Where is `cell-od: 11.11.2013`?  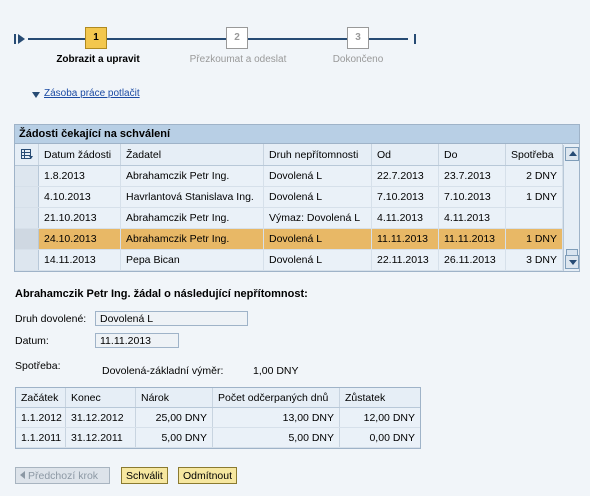 cell-od: 11.11.2013 is located at coordinates (405, 239).